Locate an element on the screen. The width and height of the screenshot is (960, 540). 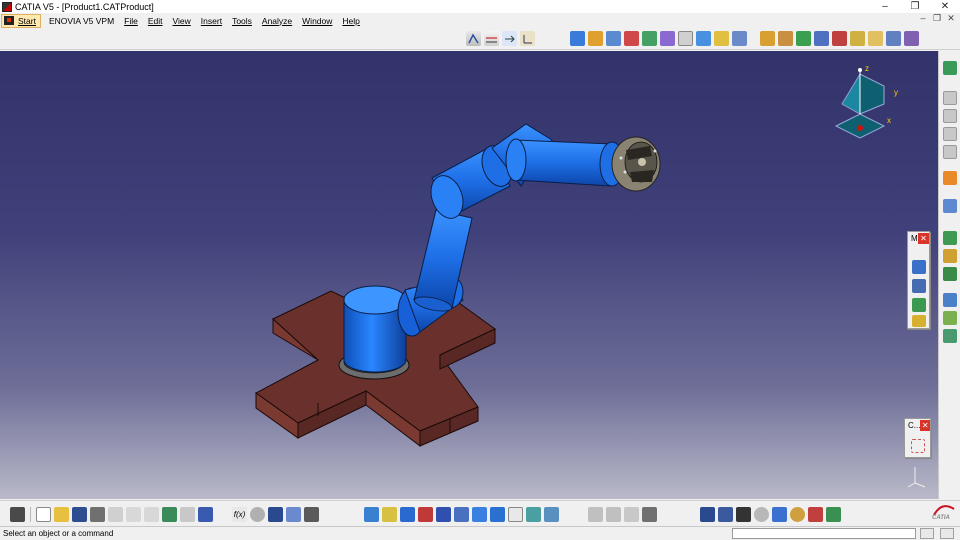
fix-icon is located at coordinates (631, 38).